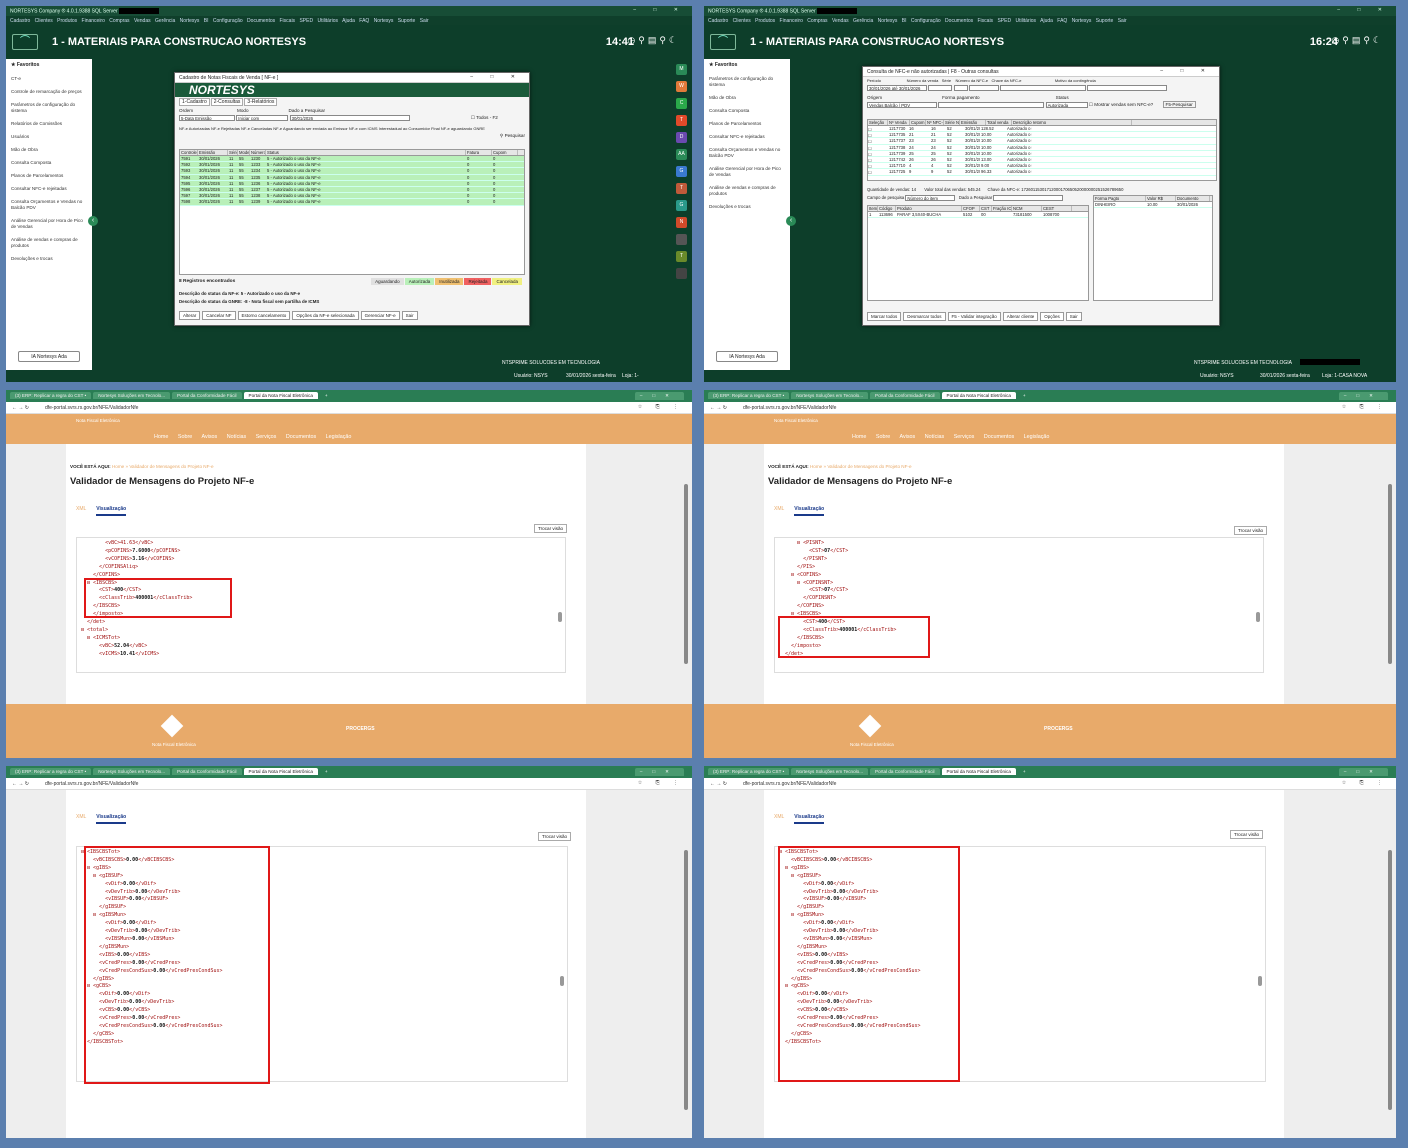  What do you see at coordinates (1072, 122) in the screenshot?
I see `column-header: Descrição retorno` at bounding box center [1072, 122].